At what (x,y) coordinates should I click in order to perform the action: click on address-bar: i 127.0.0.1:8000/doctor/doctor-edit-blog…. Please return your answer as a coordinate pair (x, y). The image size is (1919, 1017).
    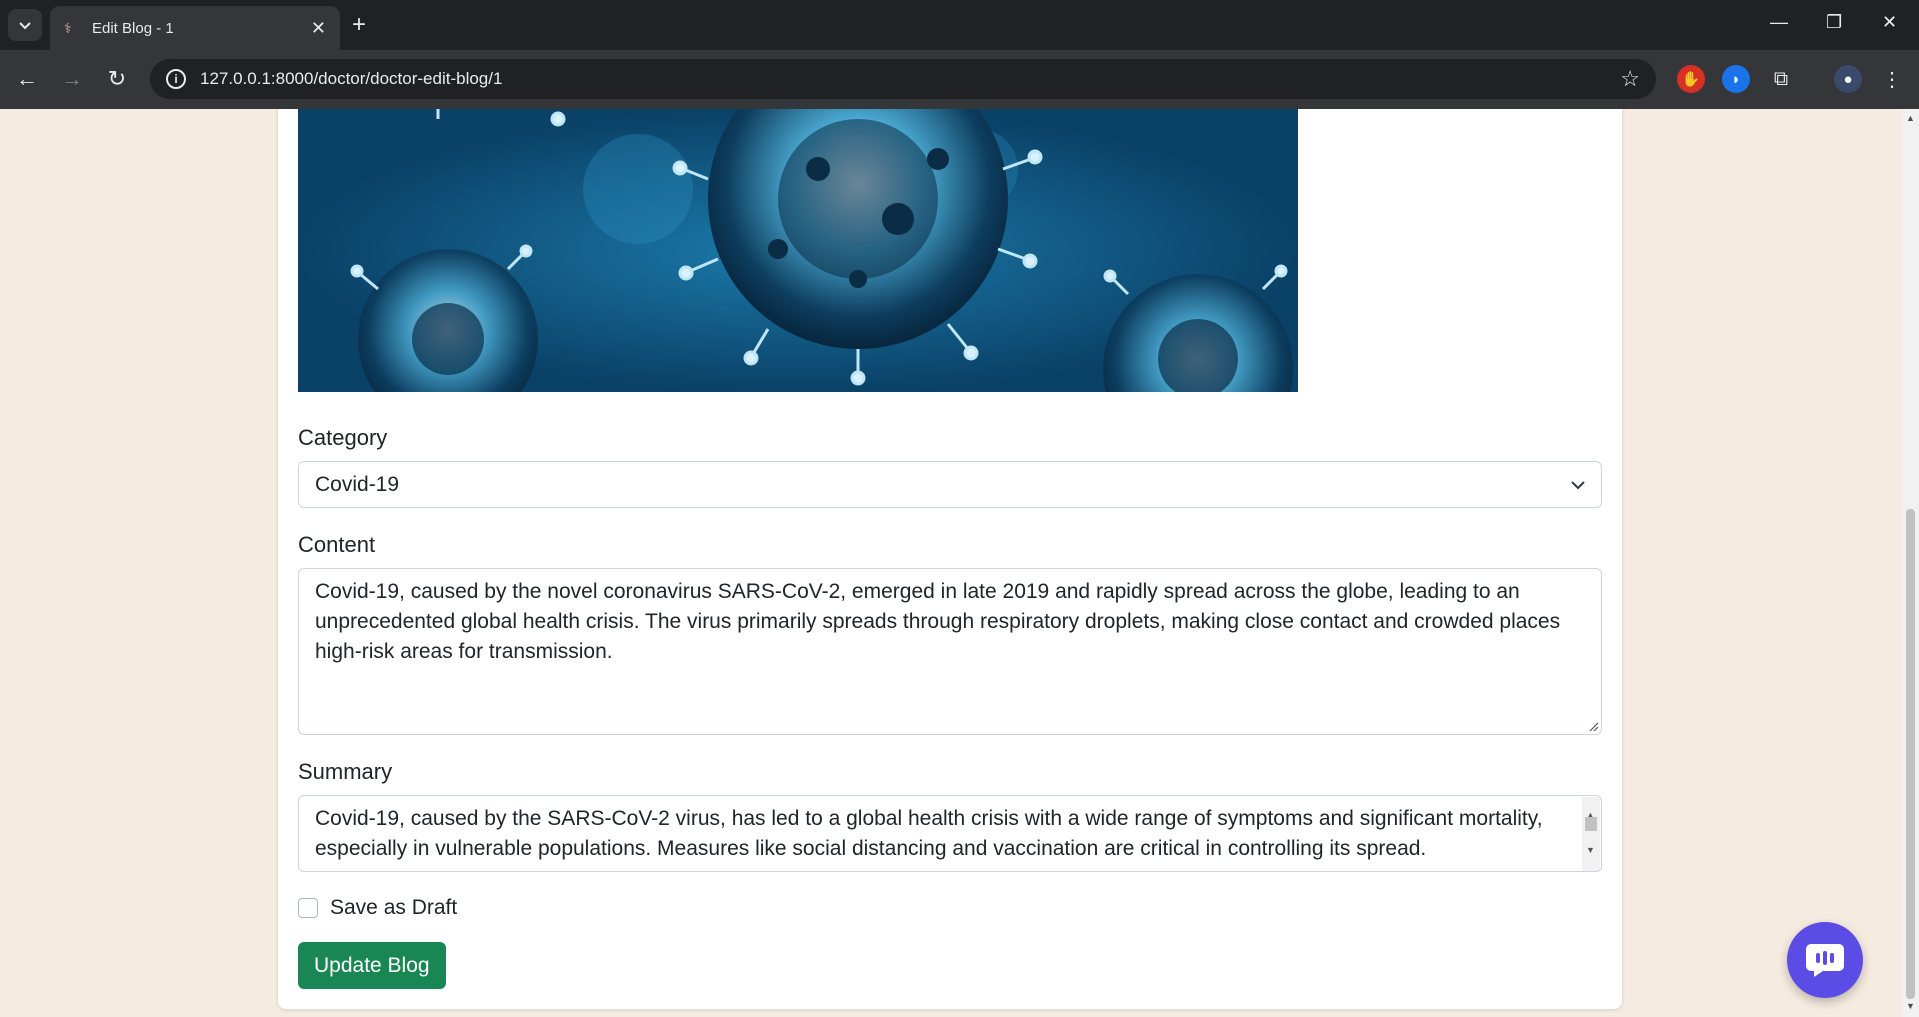
    Looking at the image, I should click on (903, 79).